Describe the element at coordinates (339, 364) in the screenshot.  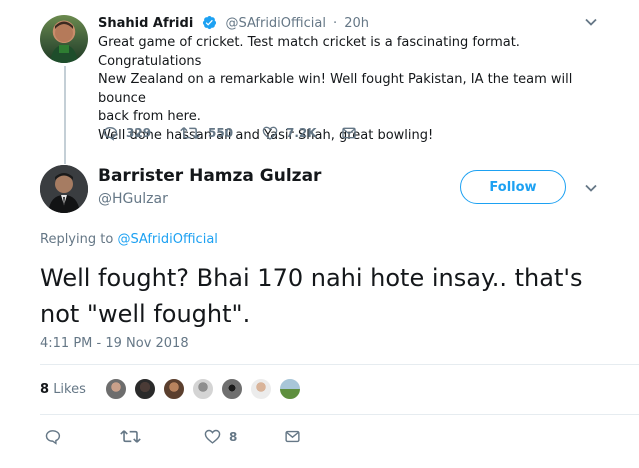
I see `divider-top` at that location.